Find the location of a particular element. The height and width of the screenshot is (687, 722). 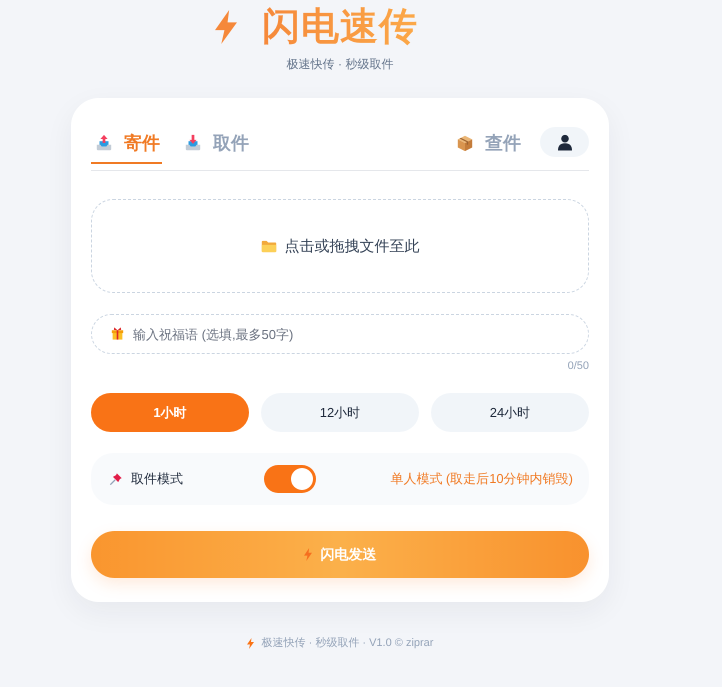

mode-label: 取件模式 is located at coordinates (157, 479).